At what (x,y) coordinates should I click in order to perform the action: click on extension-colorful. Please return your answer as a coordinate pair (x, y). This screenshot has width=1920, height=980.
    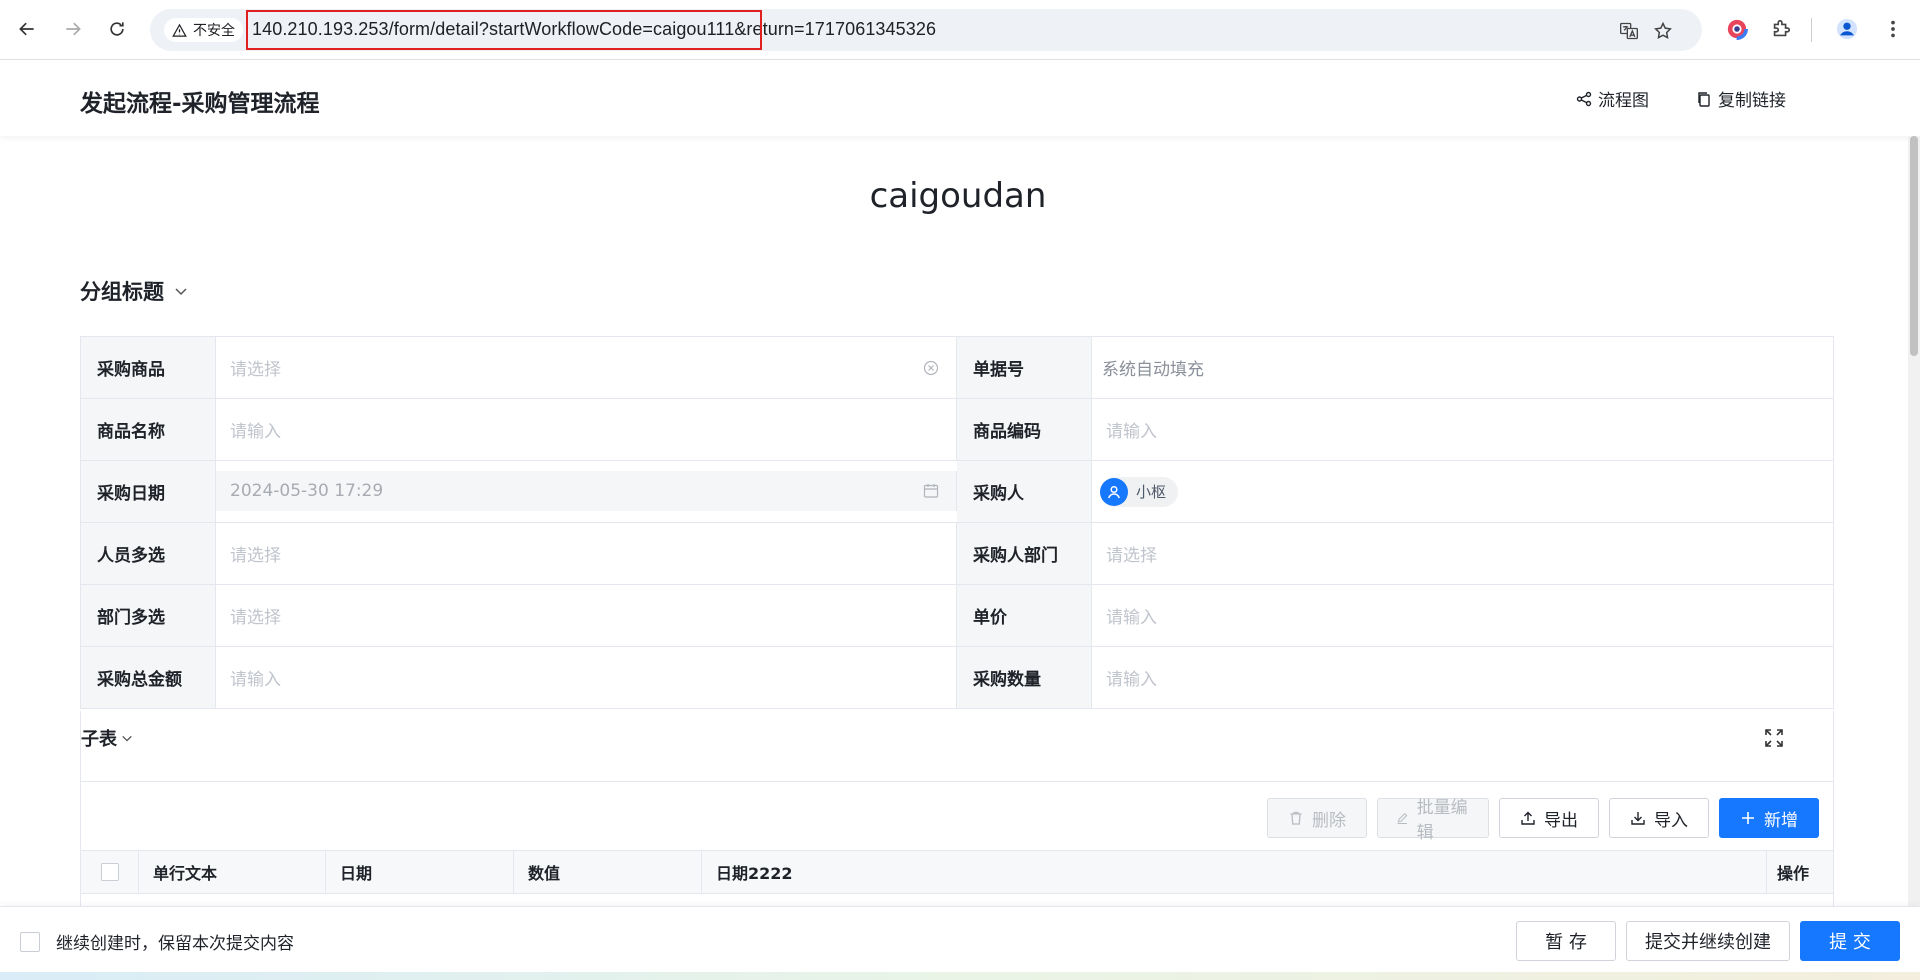
    Looking at the image, I should click on (1737, 29).